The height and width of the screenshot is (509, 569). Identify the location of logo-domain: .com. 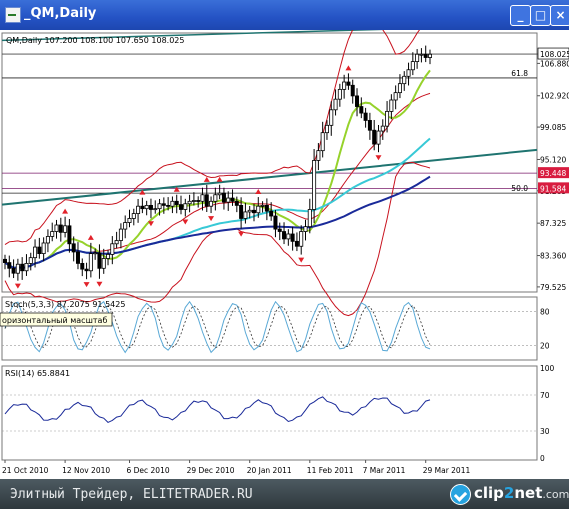
(555, 494).